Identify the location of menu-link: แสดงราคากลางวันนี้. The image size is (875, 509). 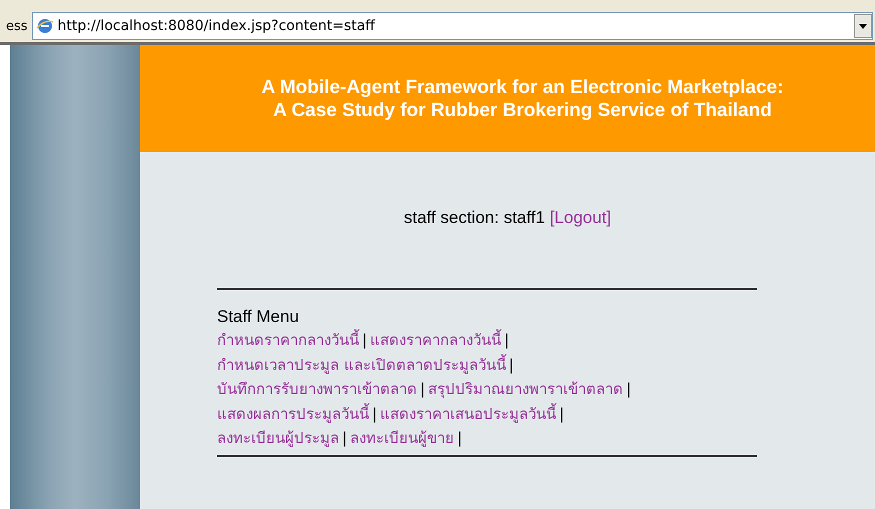
(436, 340).